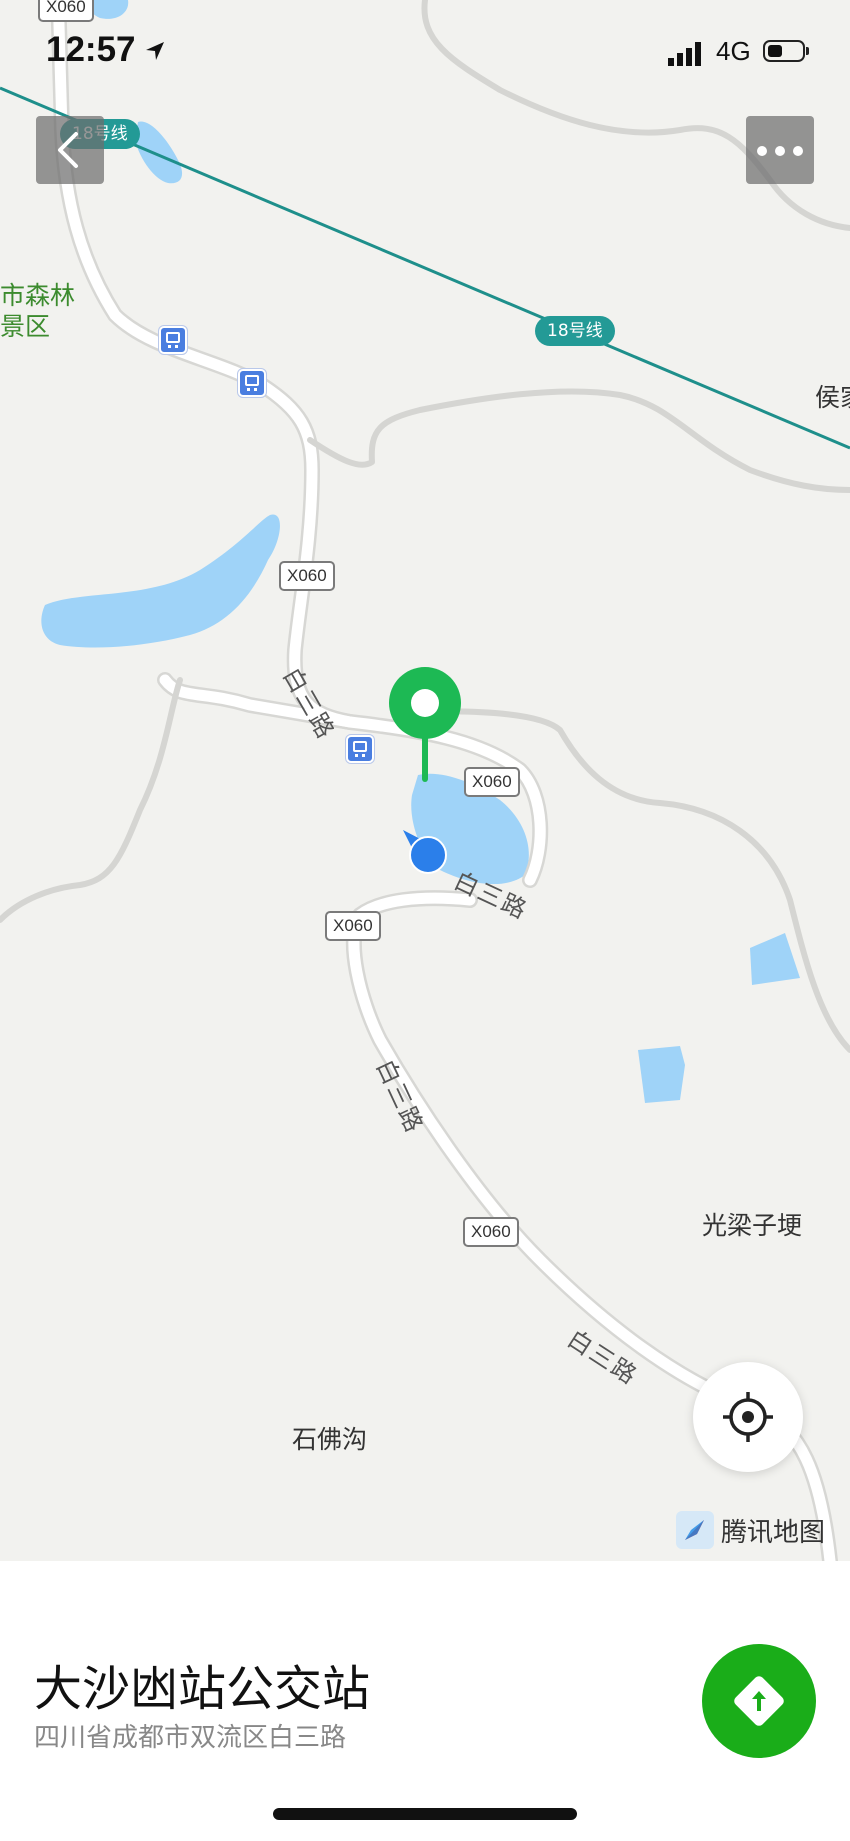 Image resolution: width=850 pixels, height=1841 pixels. Describe the element at coordinates (752, 1225) in the screenshot. I see `place-label: 光梁子埂` at that location.